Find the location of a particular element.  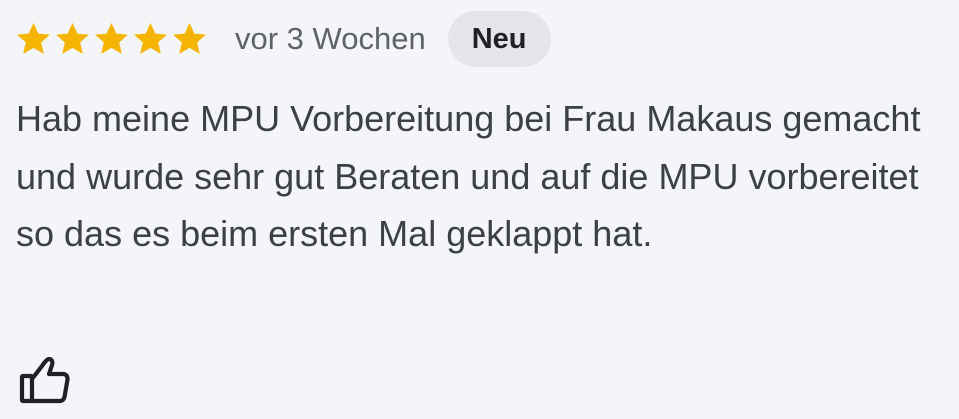

star-rating is located at coordinates (111, 39).